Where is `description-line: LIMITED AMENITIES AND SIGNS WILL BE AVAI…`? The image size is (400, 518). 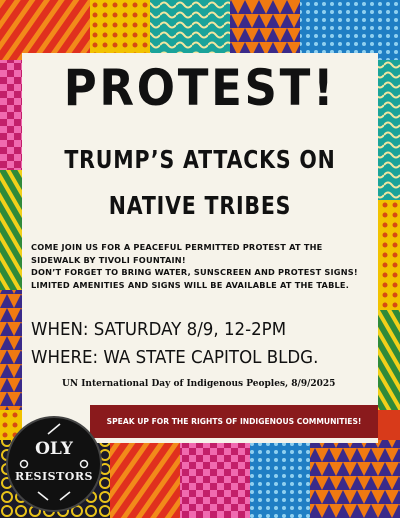 description-line: LIMITED AMENITIES AND SIGNS WILL BE AVAI… is located at coordinates (190, 284).